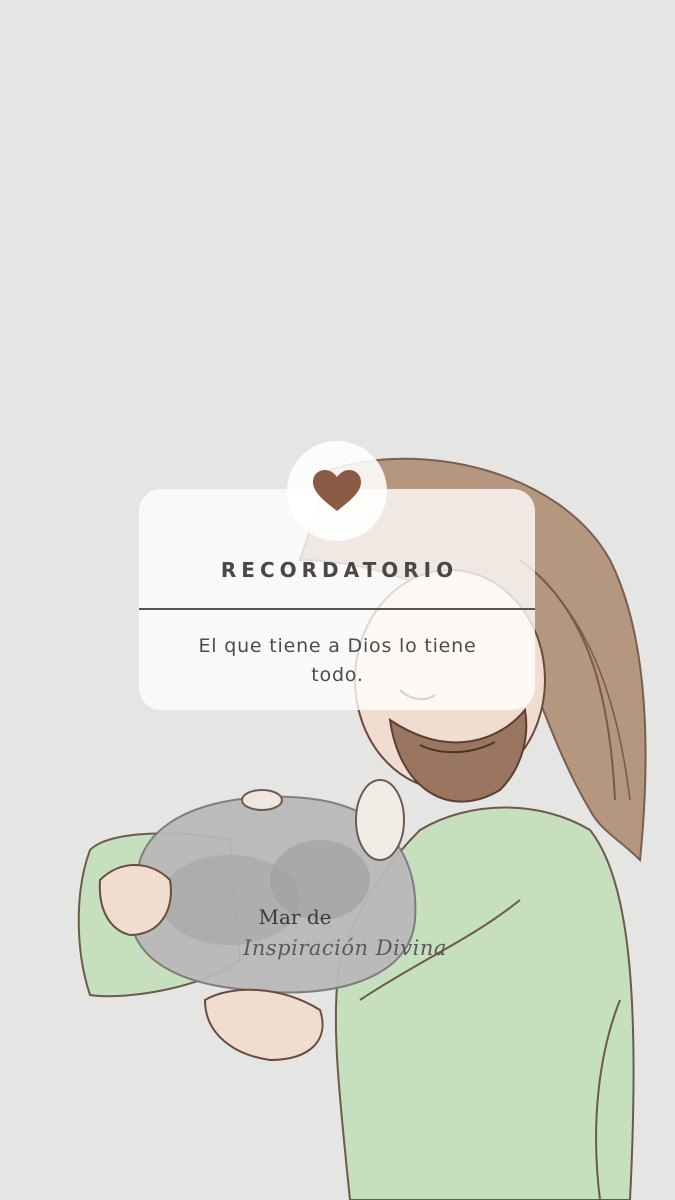  What do you see at coordinates (339, 570) in the screenshot?
I see `card-title: RECORDATORIO` at bounding box center [339, 570].